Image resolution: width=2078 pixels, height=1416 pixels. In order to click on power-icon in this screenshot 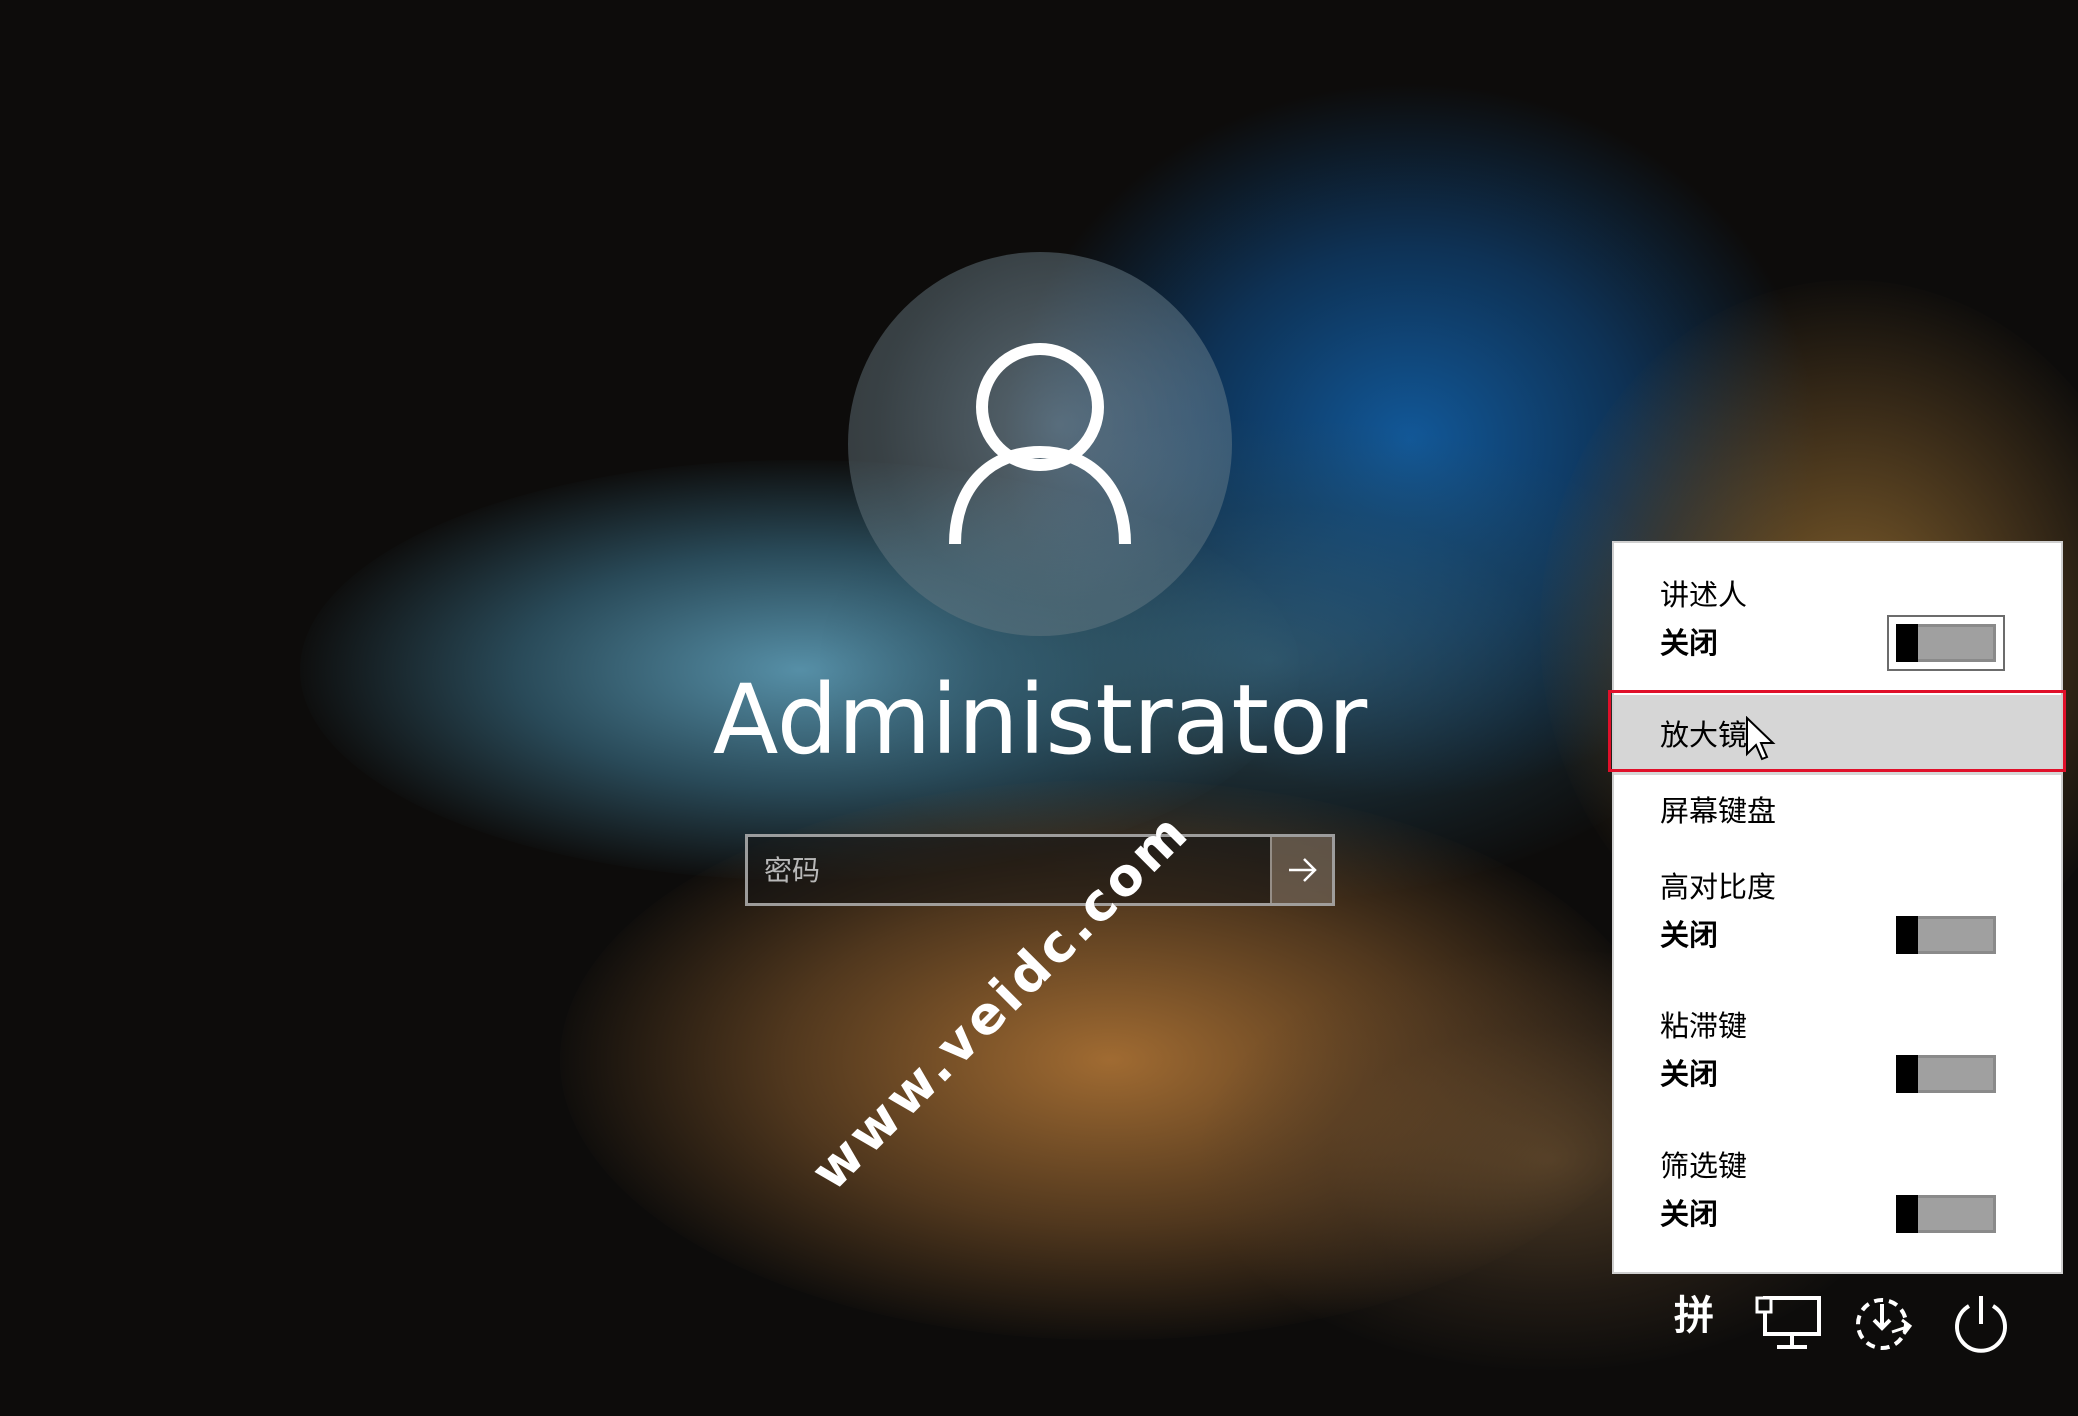, I will do `click(1981, 1323)`.